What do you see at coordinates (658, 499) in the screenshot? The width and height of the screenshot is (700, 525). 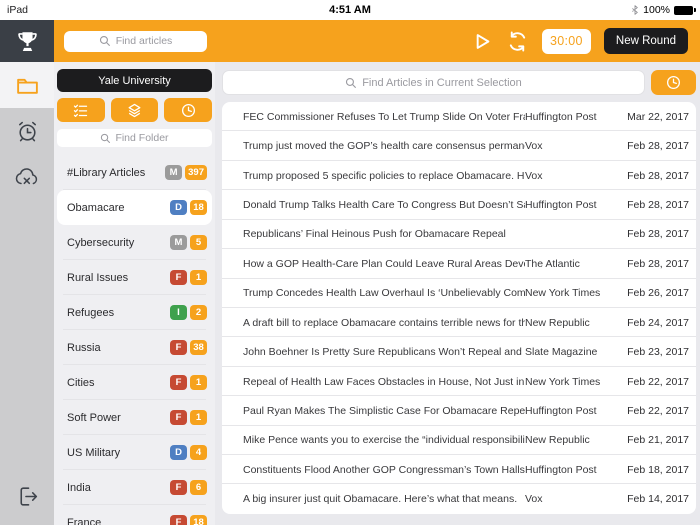 I see `article-date: Feb 14, 2017` at bounding box center [658, 499].